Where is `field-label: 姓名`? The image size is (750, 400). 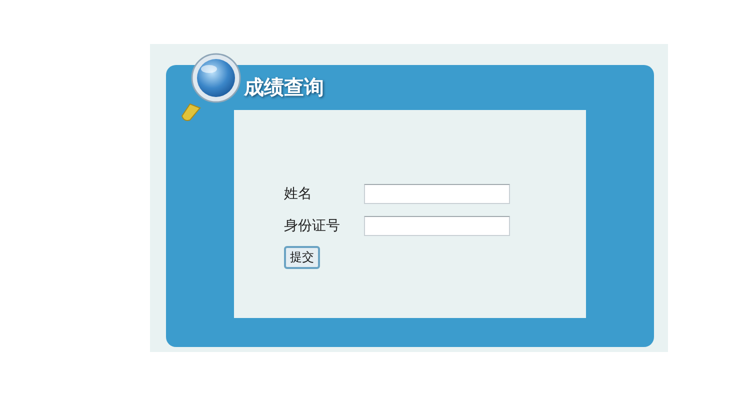 field-label: 姓名 is located at coordinates (298, 194).